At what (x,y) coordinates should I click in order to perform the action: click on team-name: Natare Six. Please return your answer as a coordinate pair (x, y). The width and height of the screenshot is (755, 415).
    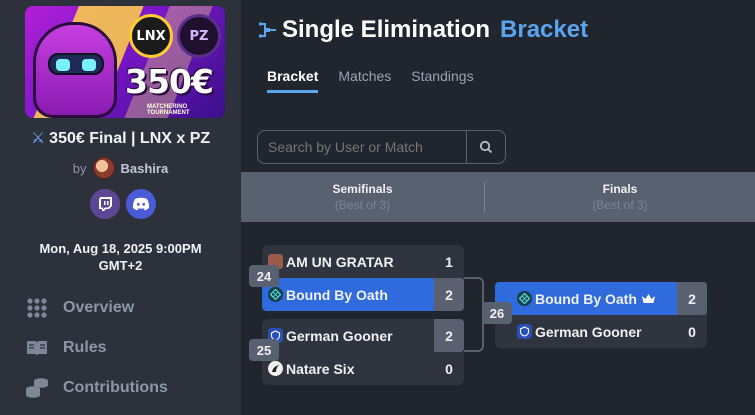
    Looking at the image, I should click on (320, 368).